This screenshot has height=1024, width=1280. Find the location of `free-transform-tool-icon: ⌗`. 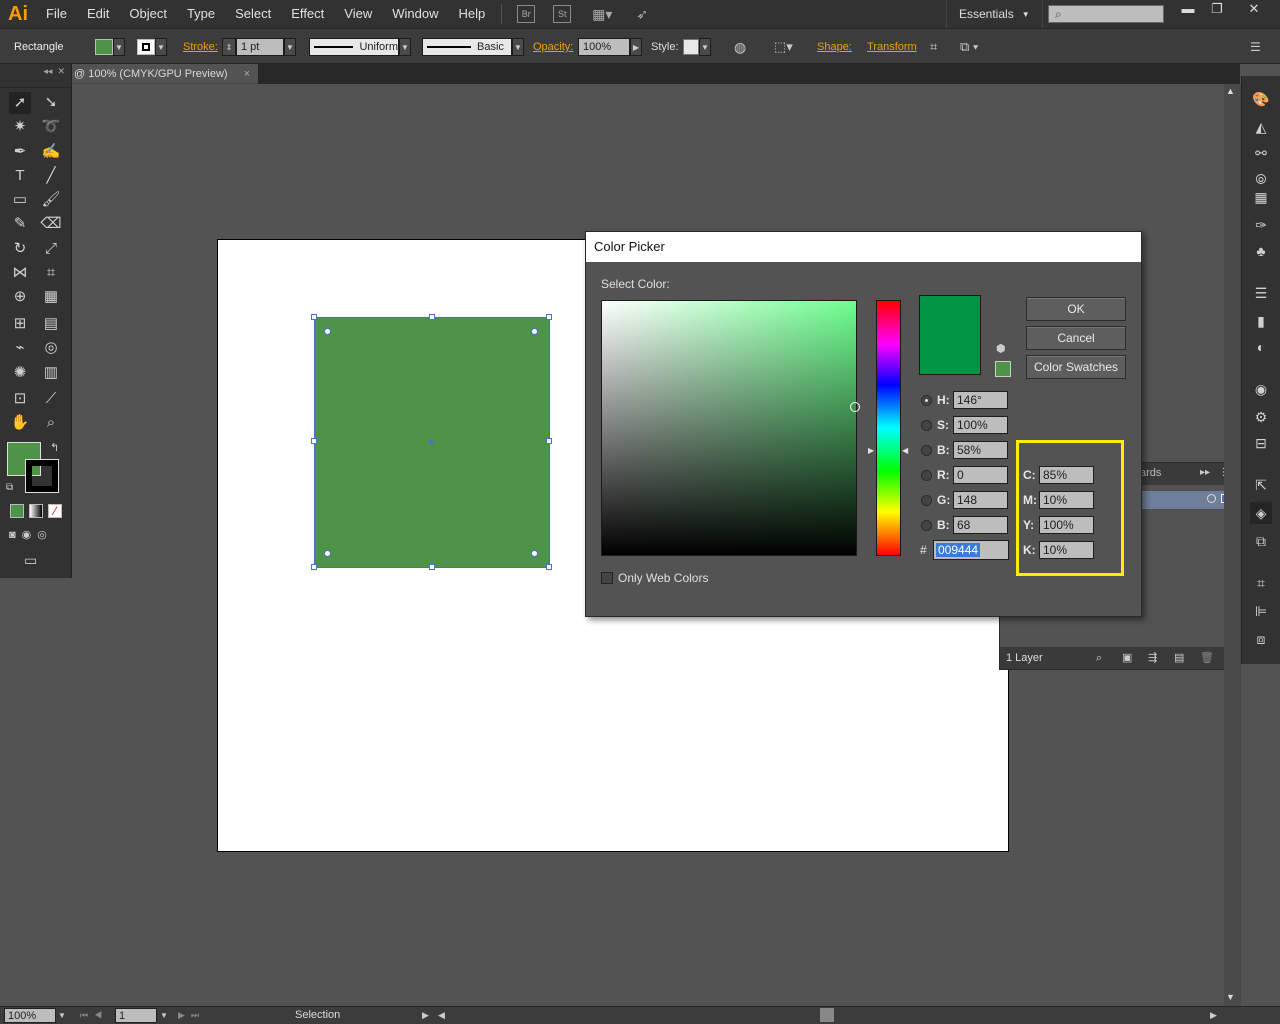

free-transform-tool-icon: ⌗ is located at coordinates (51, 273).